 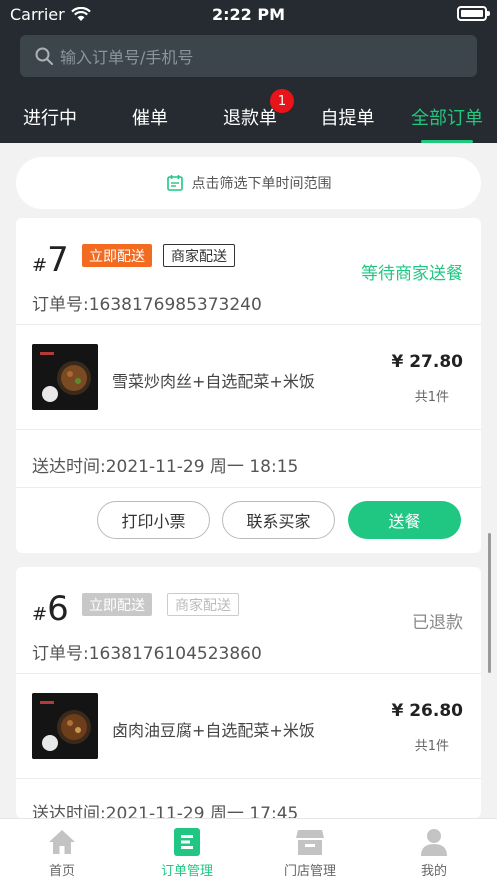 What do you see at coordinates (165, 467) in the screenshot?
I see `delivery-time: 送达时间:2021-11-29 周一 18:15` at bounding box center [165, 467].